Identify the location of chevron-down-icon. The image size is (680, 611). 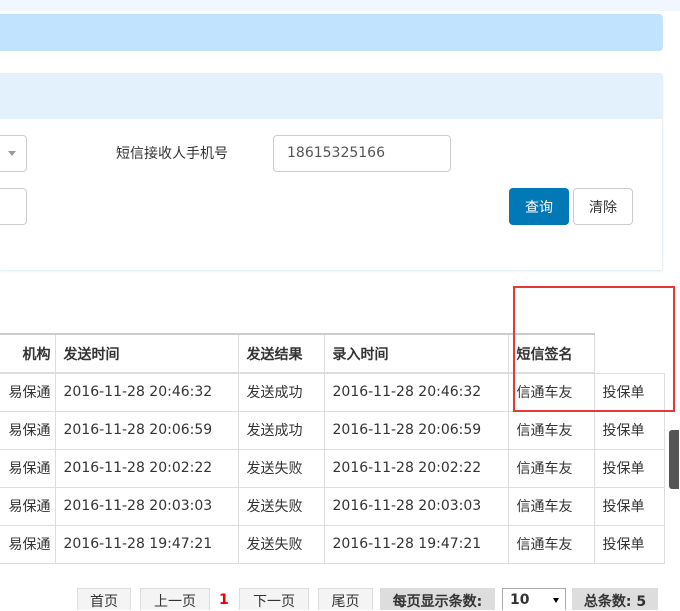
(12, 153).